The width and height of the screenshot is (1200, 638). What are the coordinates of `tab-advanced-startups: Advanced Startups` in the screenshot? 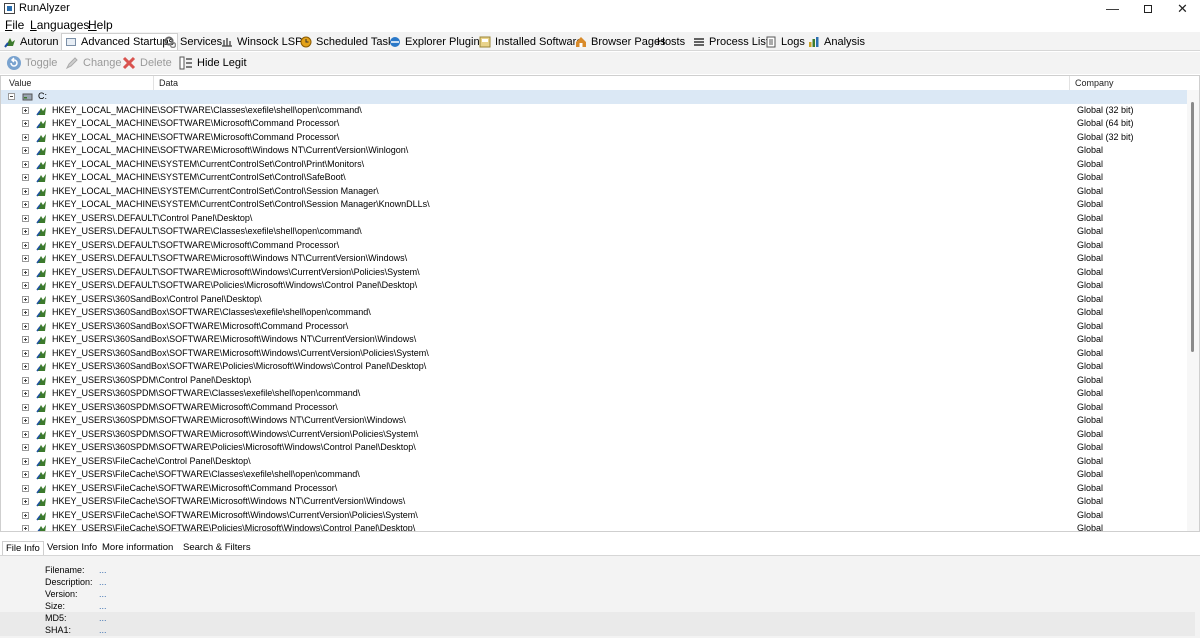 It's located at (119, 41).